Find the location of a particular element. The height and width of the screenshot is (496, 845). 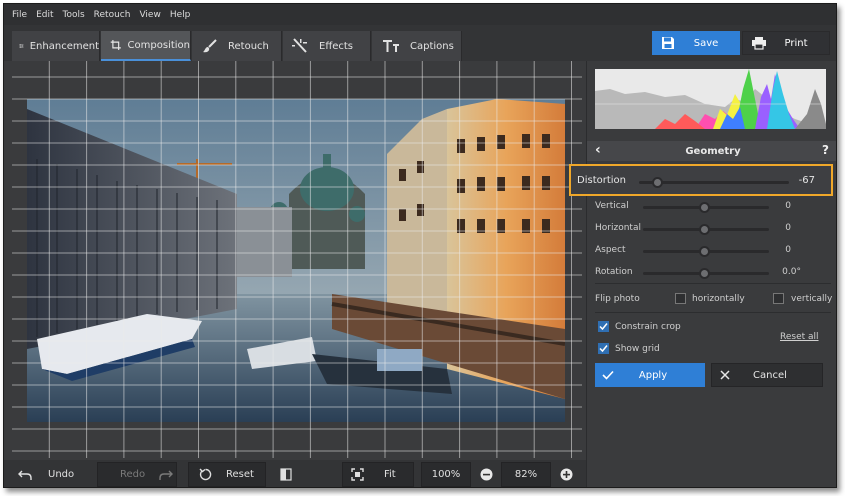

zoom-value-label: 82% is located at coordinates (526, 474).